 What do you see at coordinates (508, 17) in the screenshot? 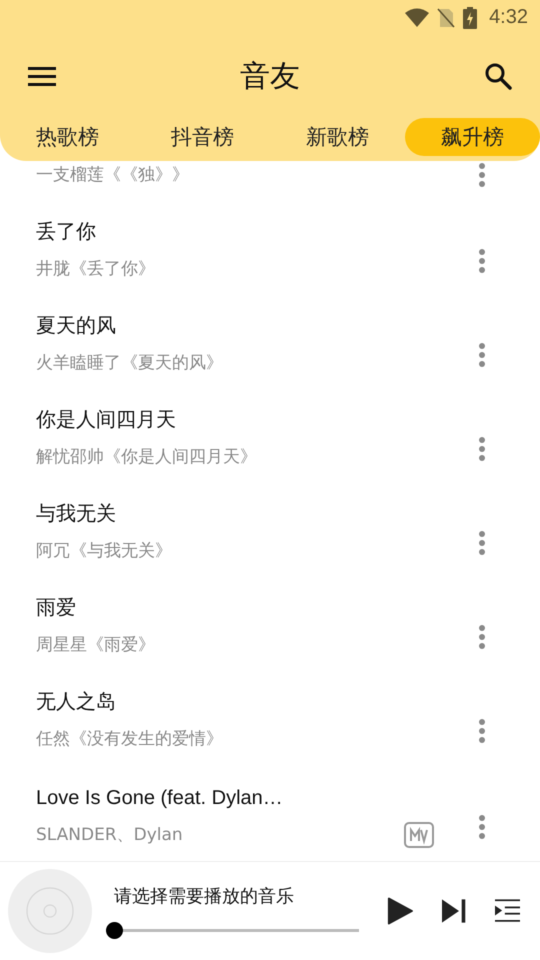
I see `status-time: 4:32` at bounding box center [508, 17].